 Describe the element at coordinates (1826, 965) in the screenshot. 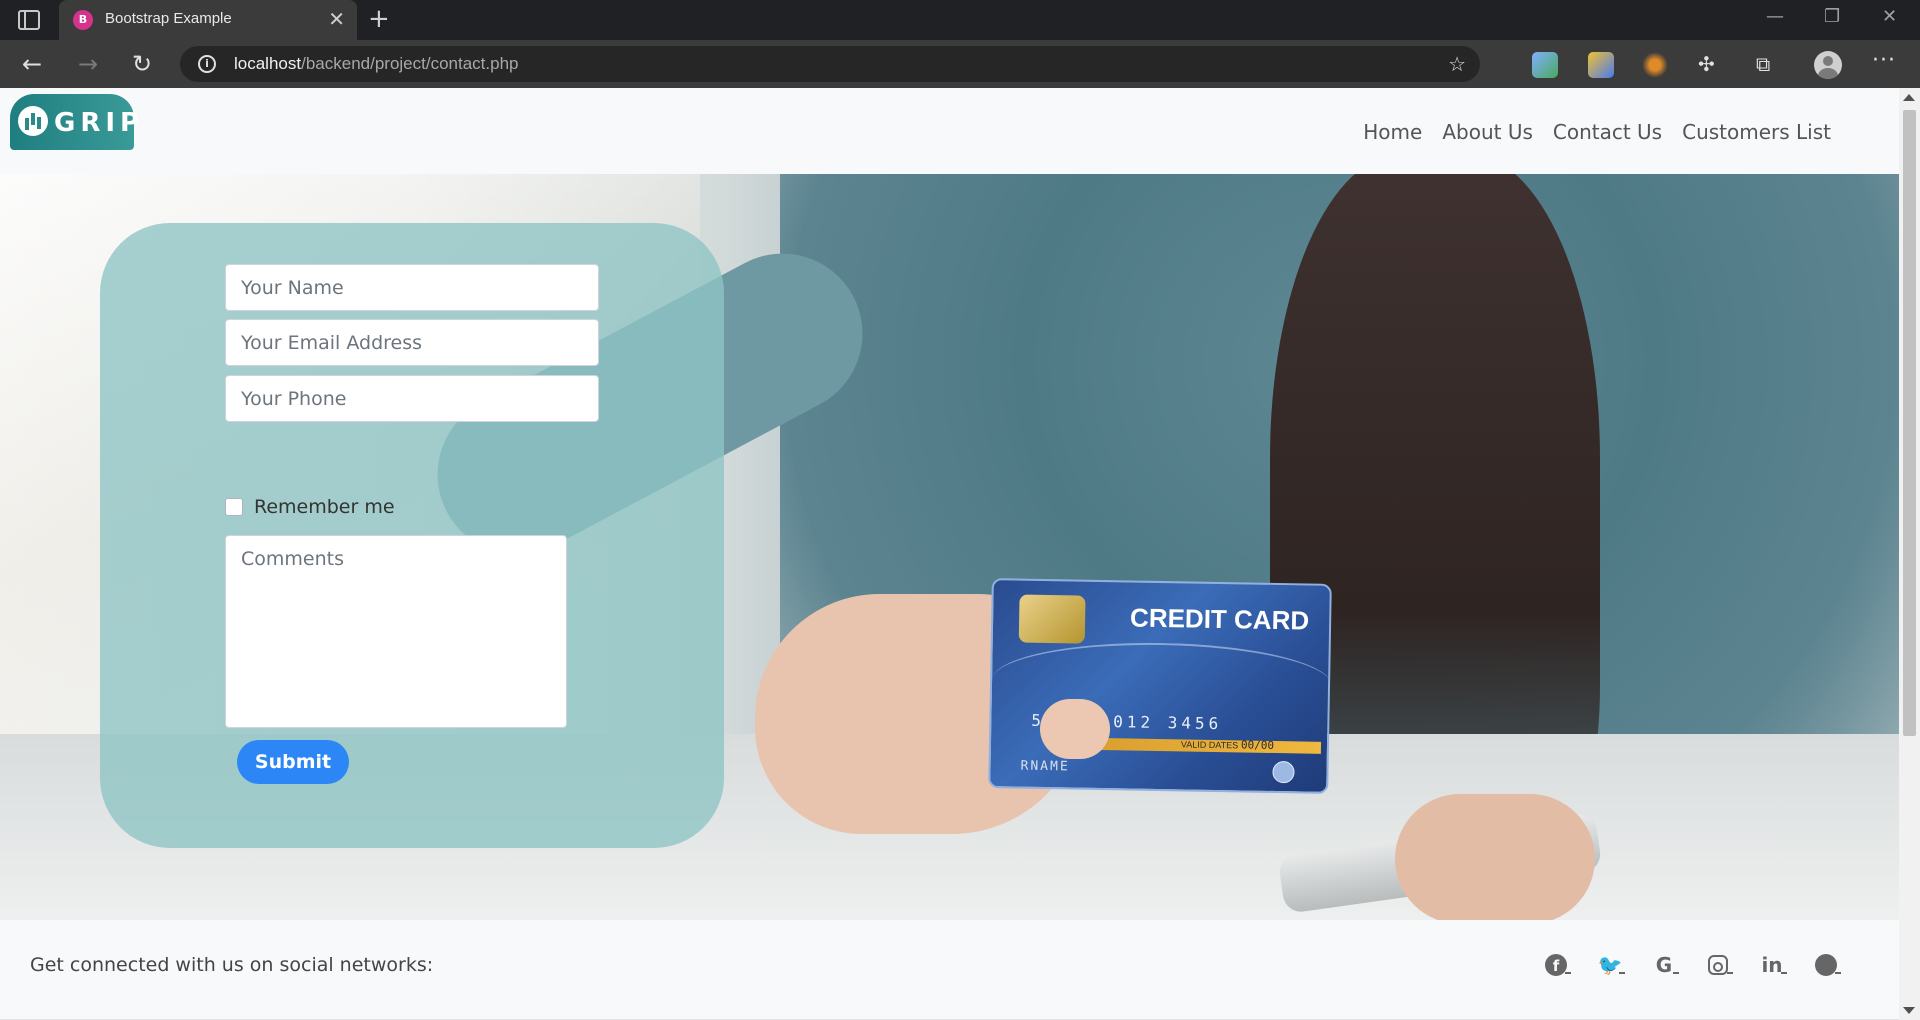

I see `github-icon` at that location.